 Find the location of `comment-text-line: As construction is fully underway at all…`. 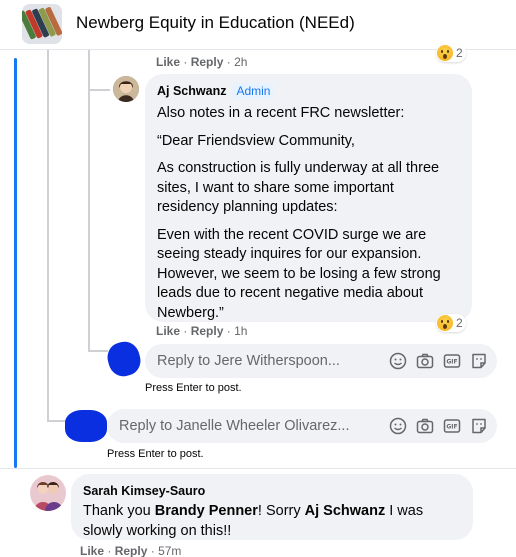

comment-text-line: As construction is fully underway at all… is located at coordinates (298, 187).